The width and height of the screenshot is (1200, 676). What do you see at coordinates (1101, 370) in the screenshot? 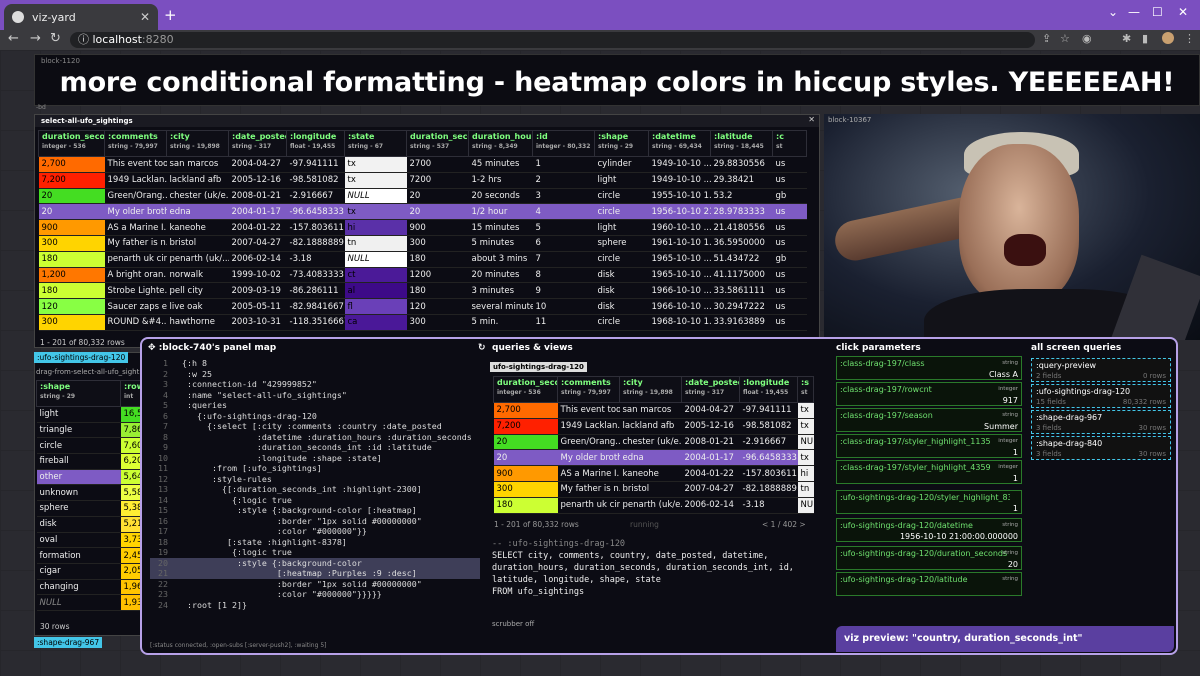
I see `screen-query: :query-preview 2 fields 0 rows` at bounding box center [1101, 370].